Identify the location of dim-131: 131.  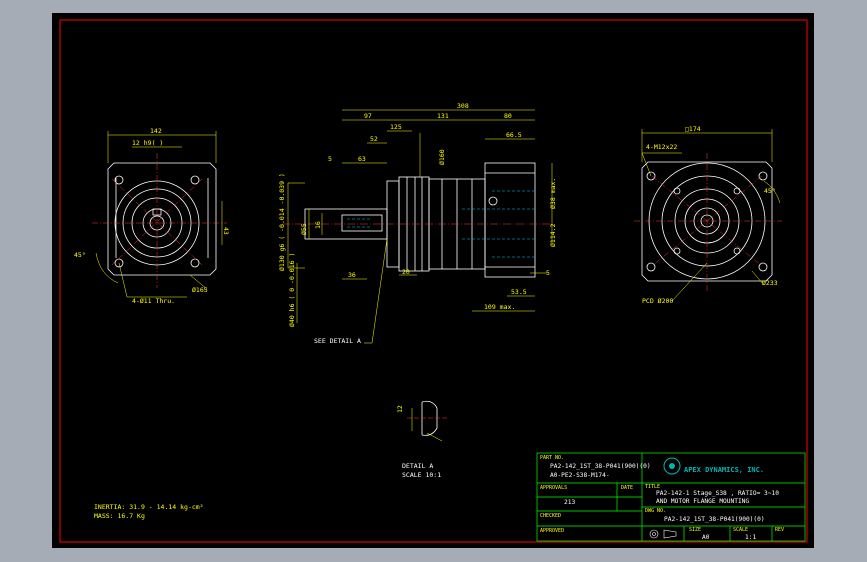
(443, 116).